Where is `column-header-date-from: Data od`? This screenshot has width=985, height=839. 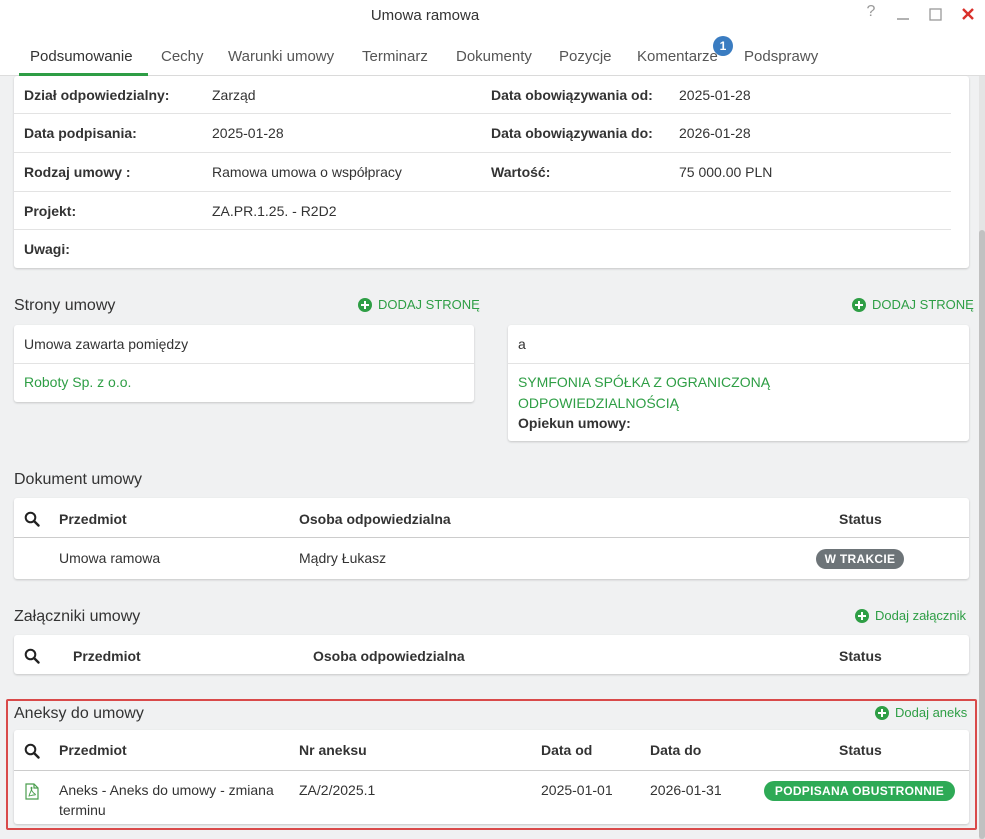
column-header-date-from: Data od is located at coordinates (566, 750).